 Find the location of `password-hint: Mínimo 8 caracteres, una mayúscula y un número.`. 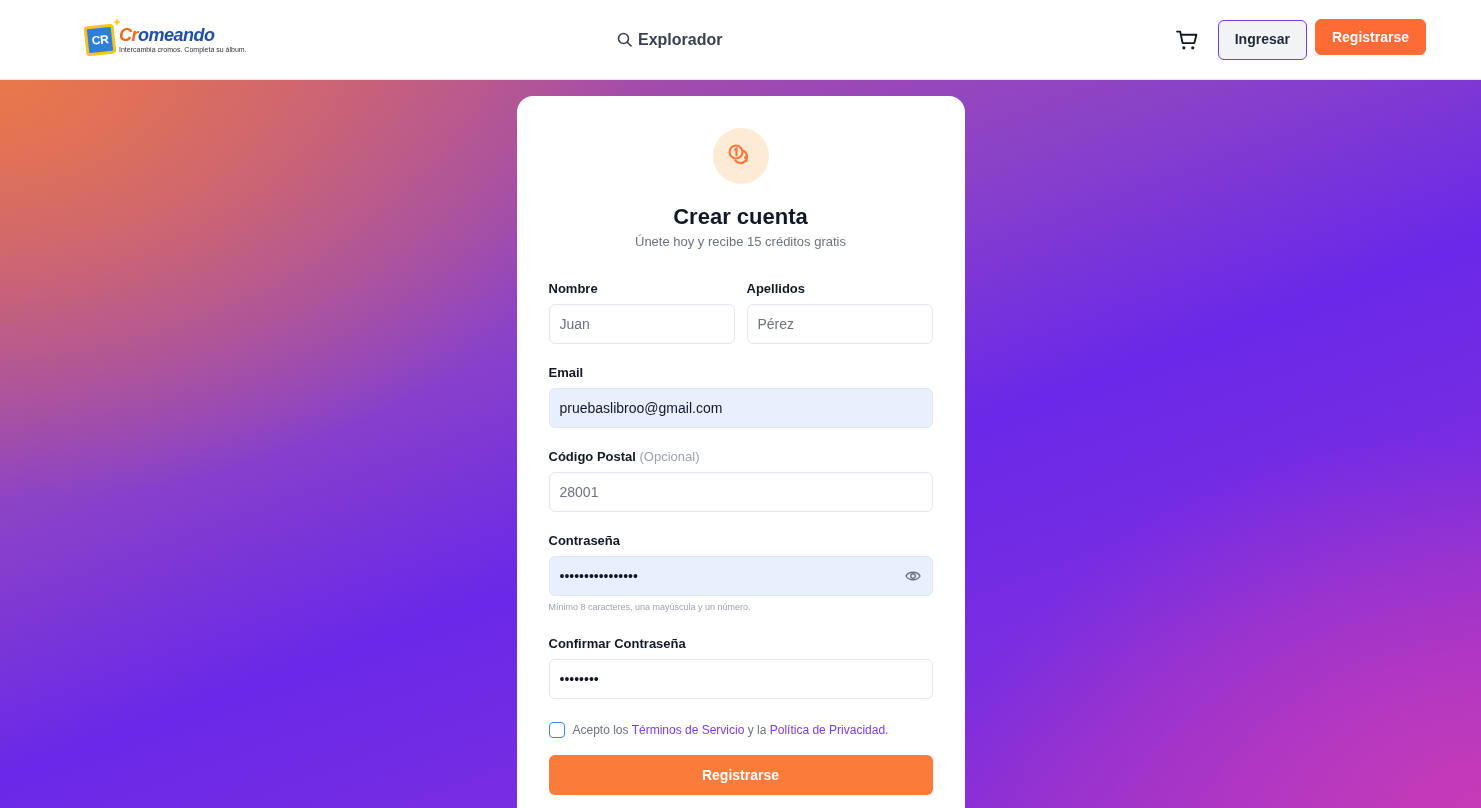

password-hint: Mínimo 8 caracteres, una mayúscula y un número. is located at coordinates (650, 607).